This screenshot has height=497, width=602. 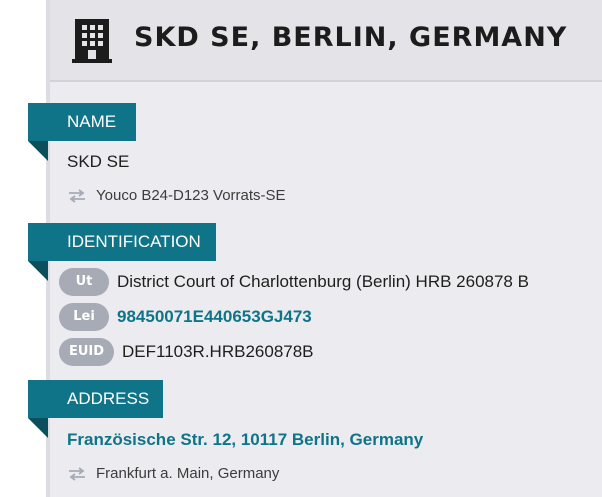 I want to click on company-name: SKD SE, so click(x=98, y=161).